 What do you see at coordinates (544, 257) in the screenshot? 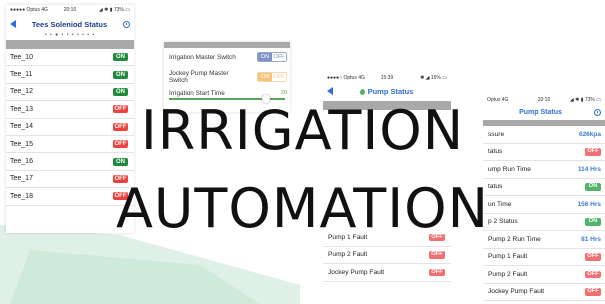
I see `list-item: Pump 1 Fault OFF` at bounding box center [544, 257].